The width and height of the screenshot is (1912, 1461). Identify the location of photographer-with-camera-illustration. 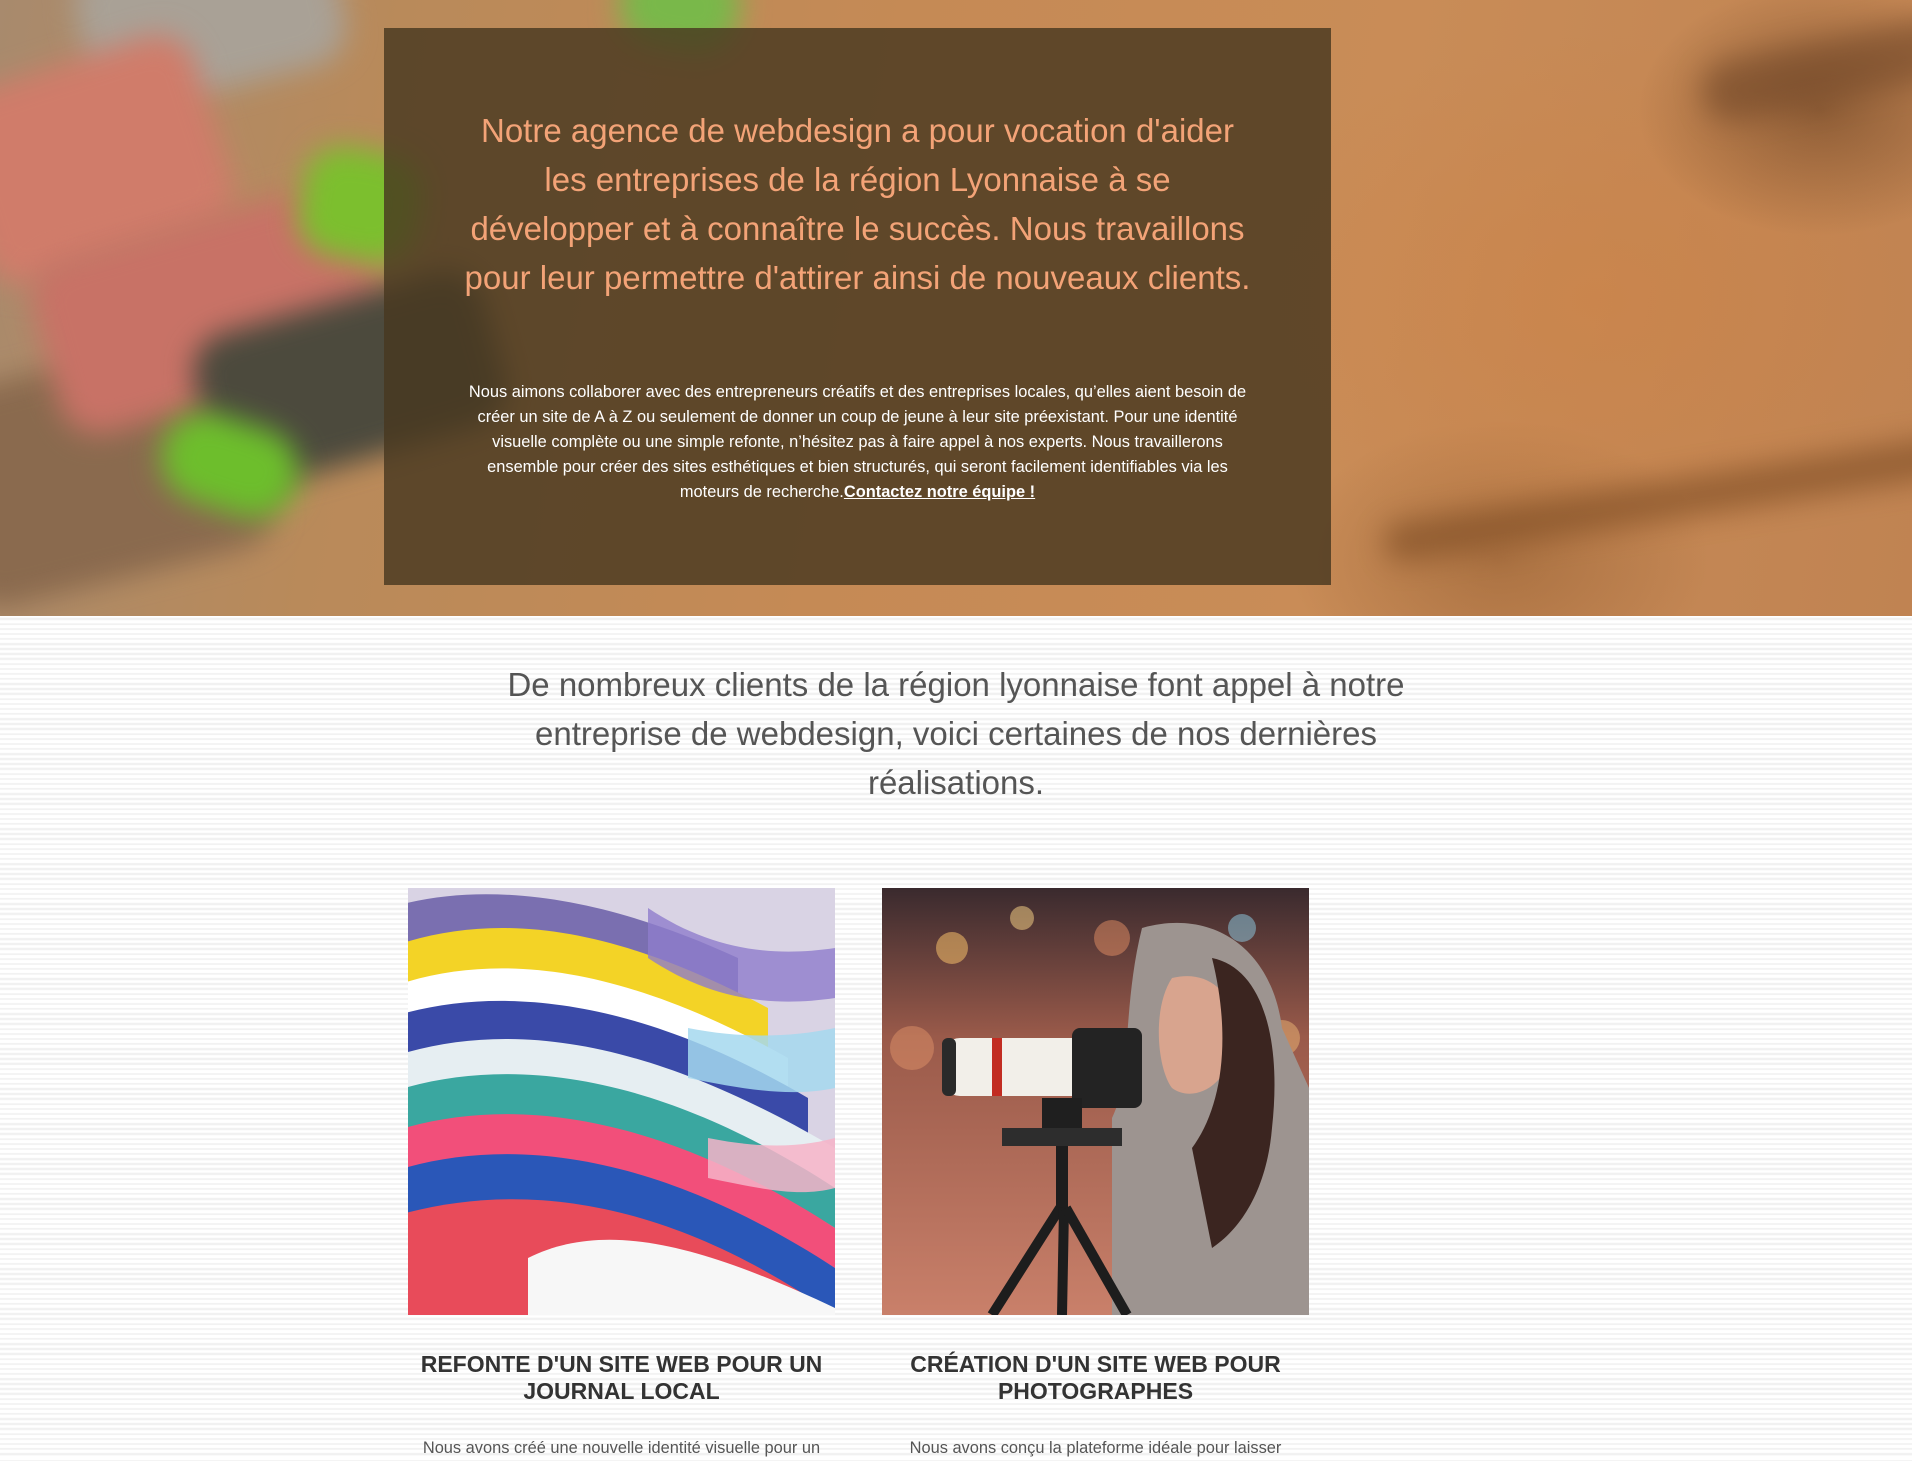
(1095, 1101).